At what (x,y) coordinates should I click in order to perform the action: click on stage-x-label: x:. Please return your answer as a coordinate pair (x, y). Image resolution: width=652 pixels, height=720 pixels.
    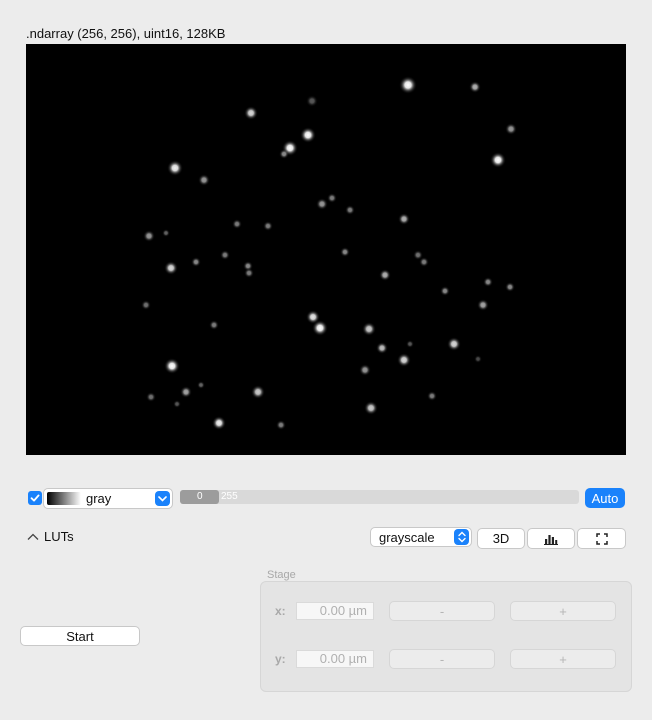
    Looking at the image, I should click on (280, 611).